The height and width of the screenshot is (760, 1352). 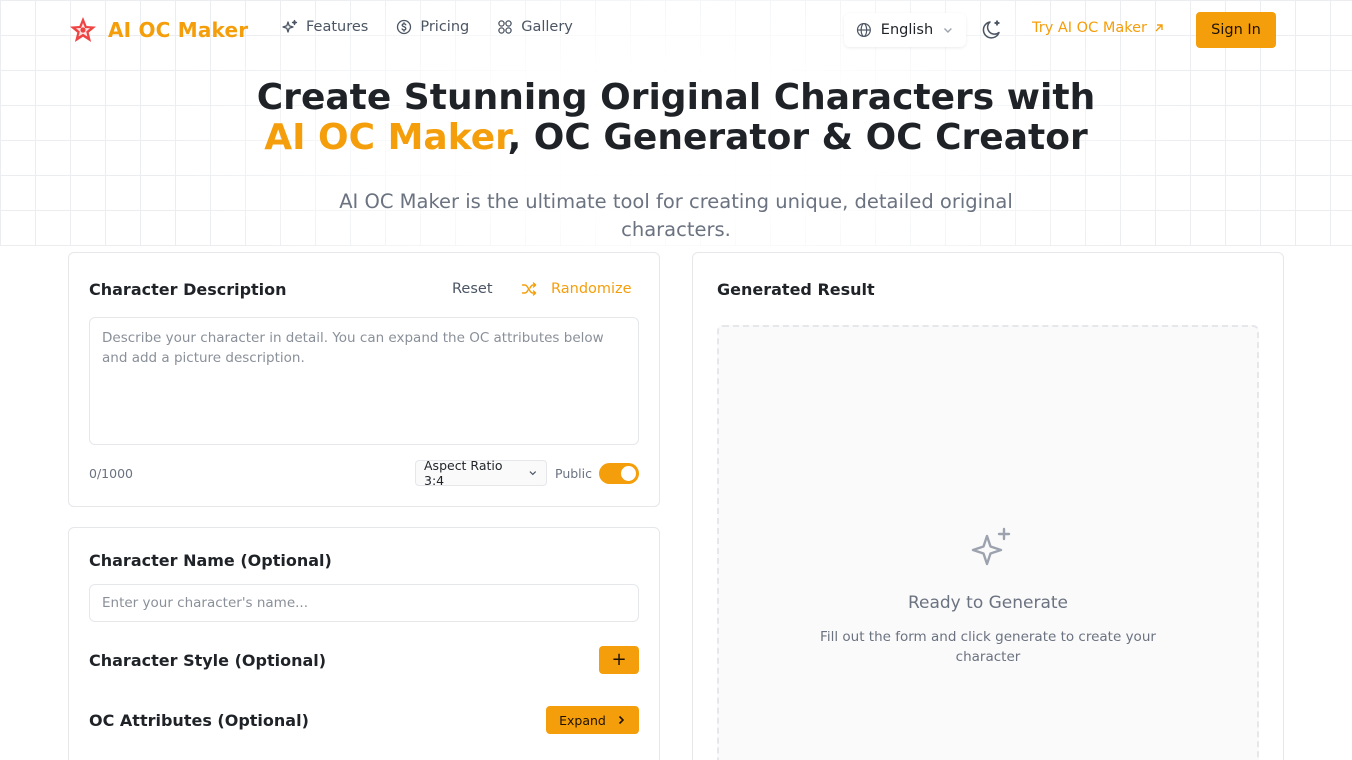 I want to click on nav-item-features: Features, so click(x=325, y=27).